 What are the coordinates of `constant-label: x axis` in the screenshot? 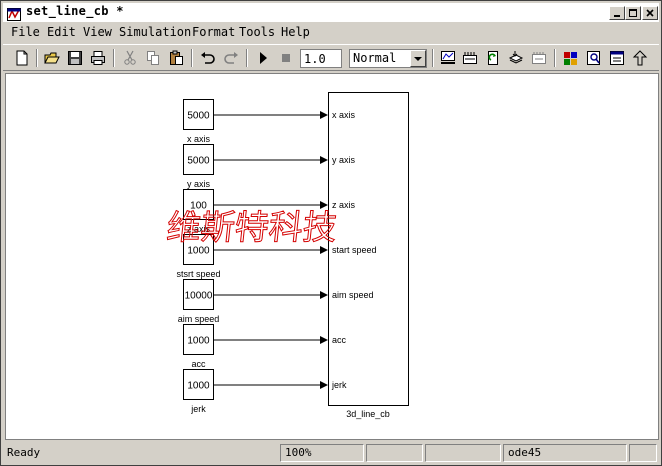 It's located at (199, 139).